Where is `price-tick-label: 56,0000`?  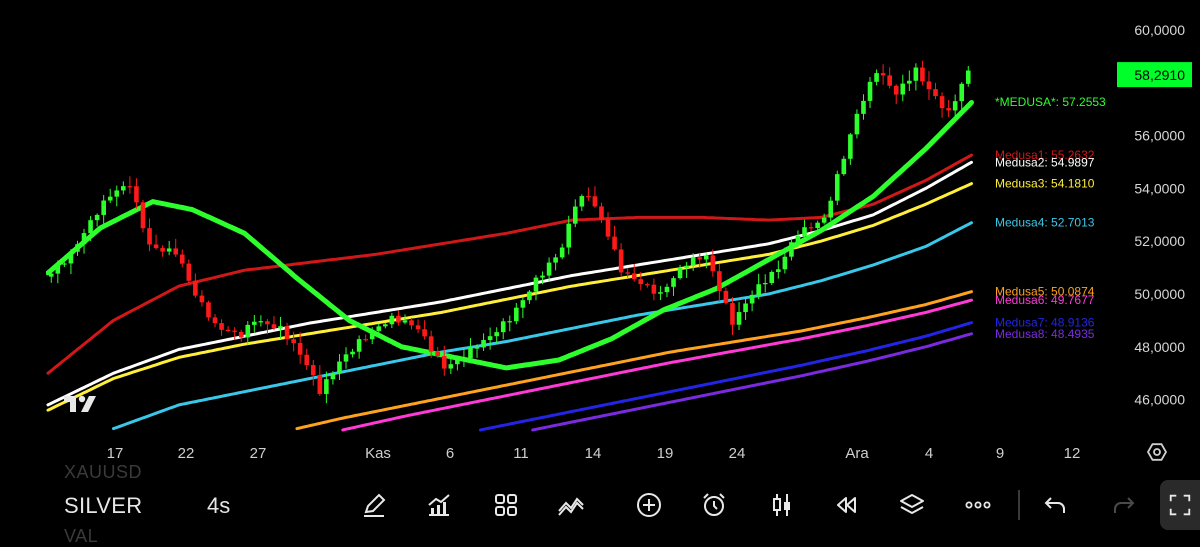 price-tick-label: 56,0000 is located at coordinates (1159, 136).